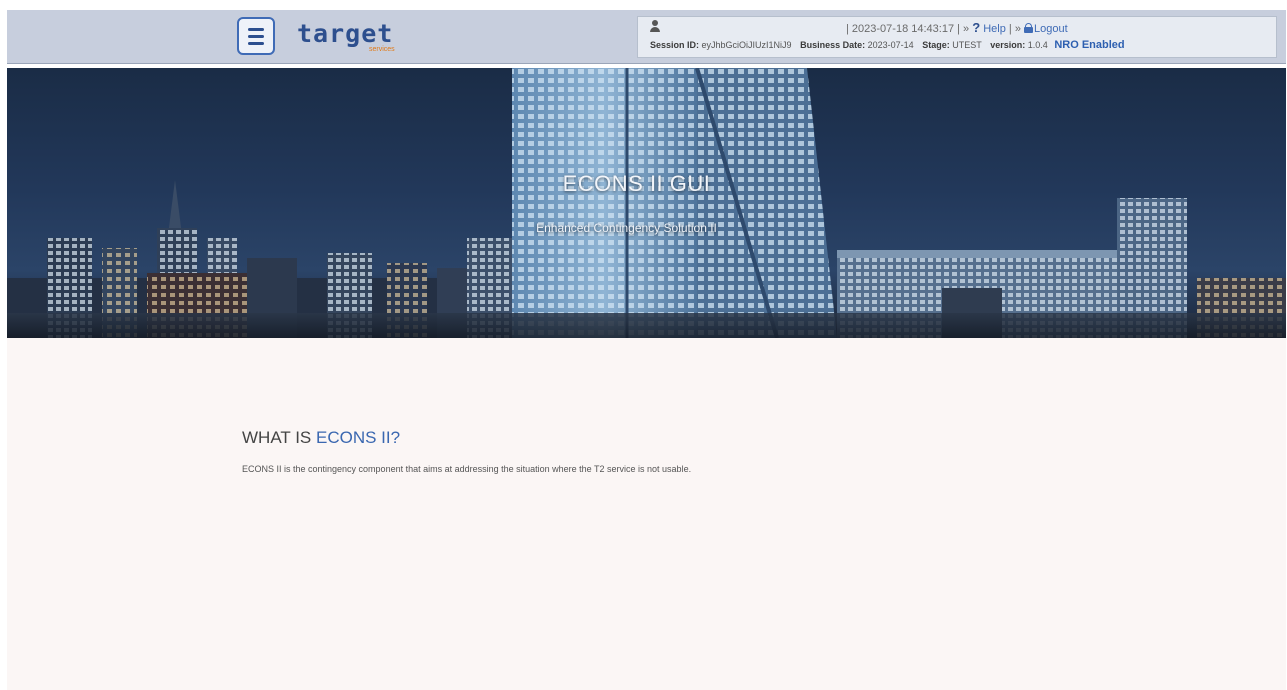 The image size is (1287, 690). What do you see at coordinates (1029, 28) in the screenshot?
I see `lock-icon` at bounding box center [1029, 28].